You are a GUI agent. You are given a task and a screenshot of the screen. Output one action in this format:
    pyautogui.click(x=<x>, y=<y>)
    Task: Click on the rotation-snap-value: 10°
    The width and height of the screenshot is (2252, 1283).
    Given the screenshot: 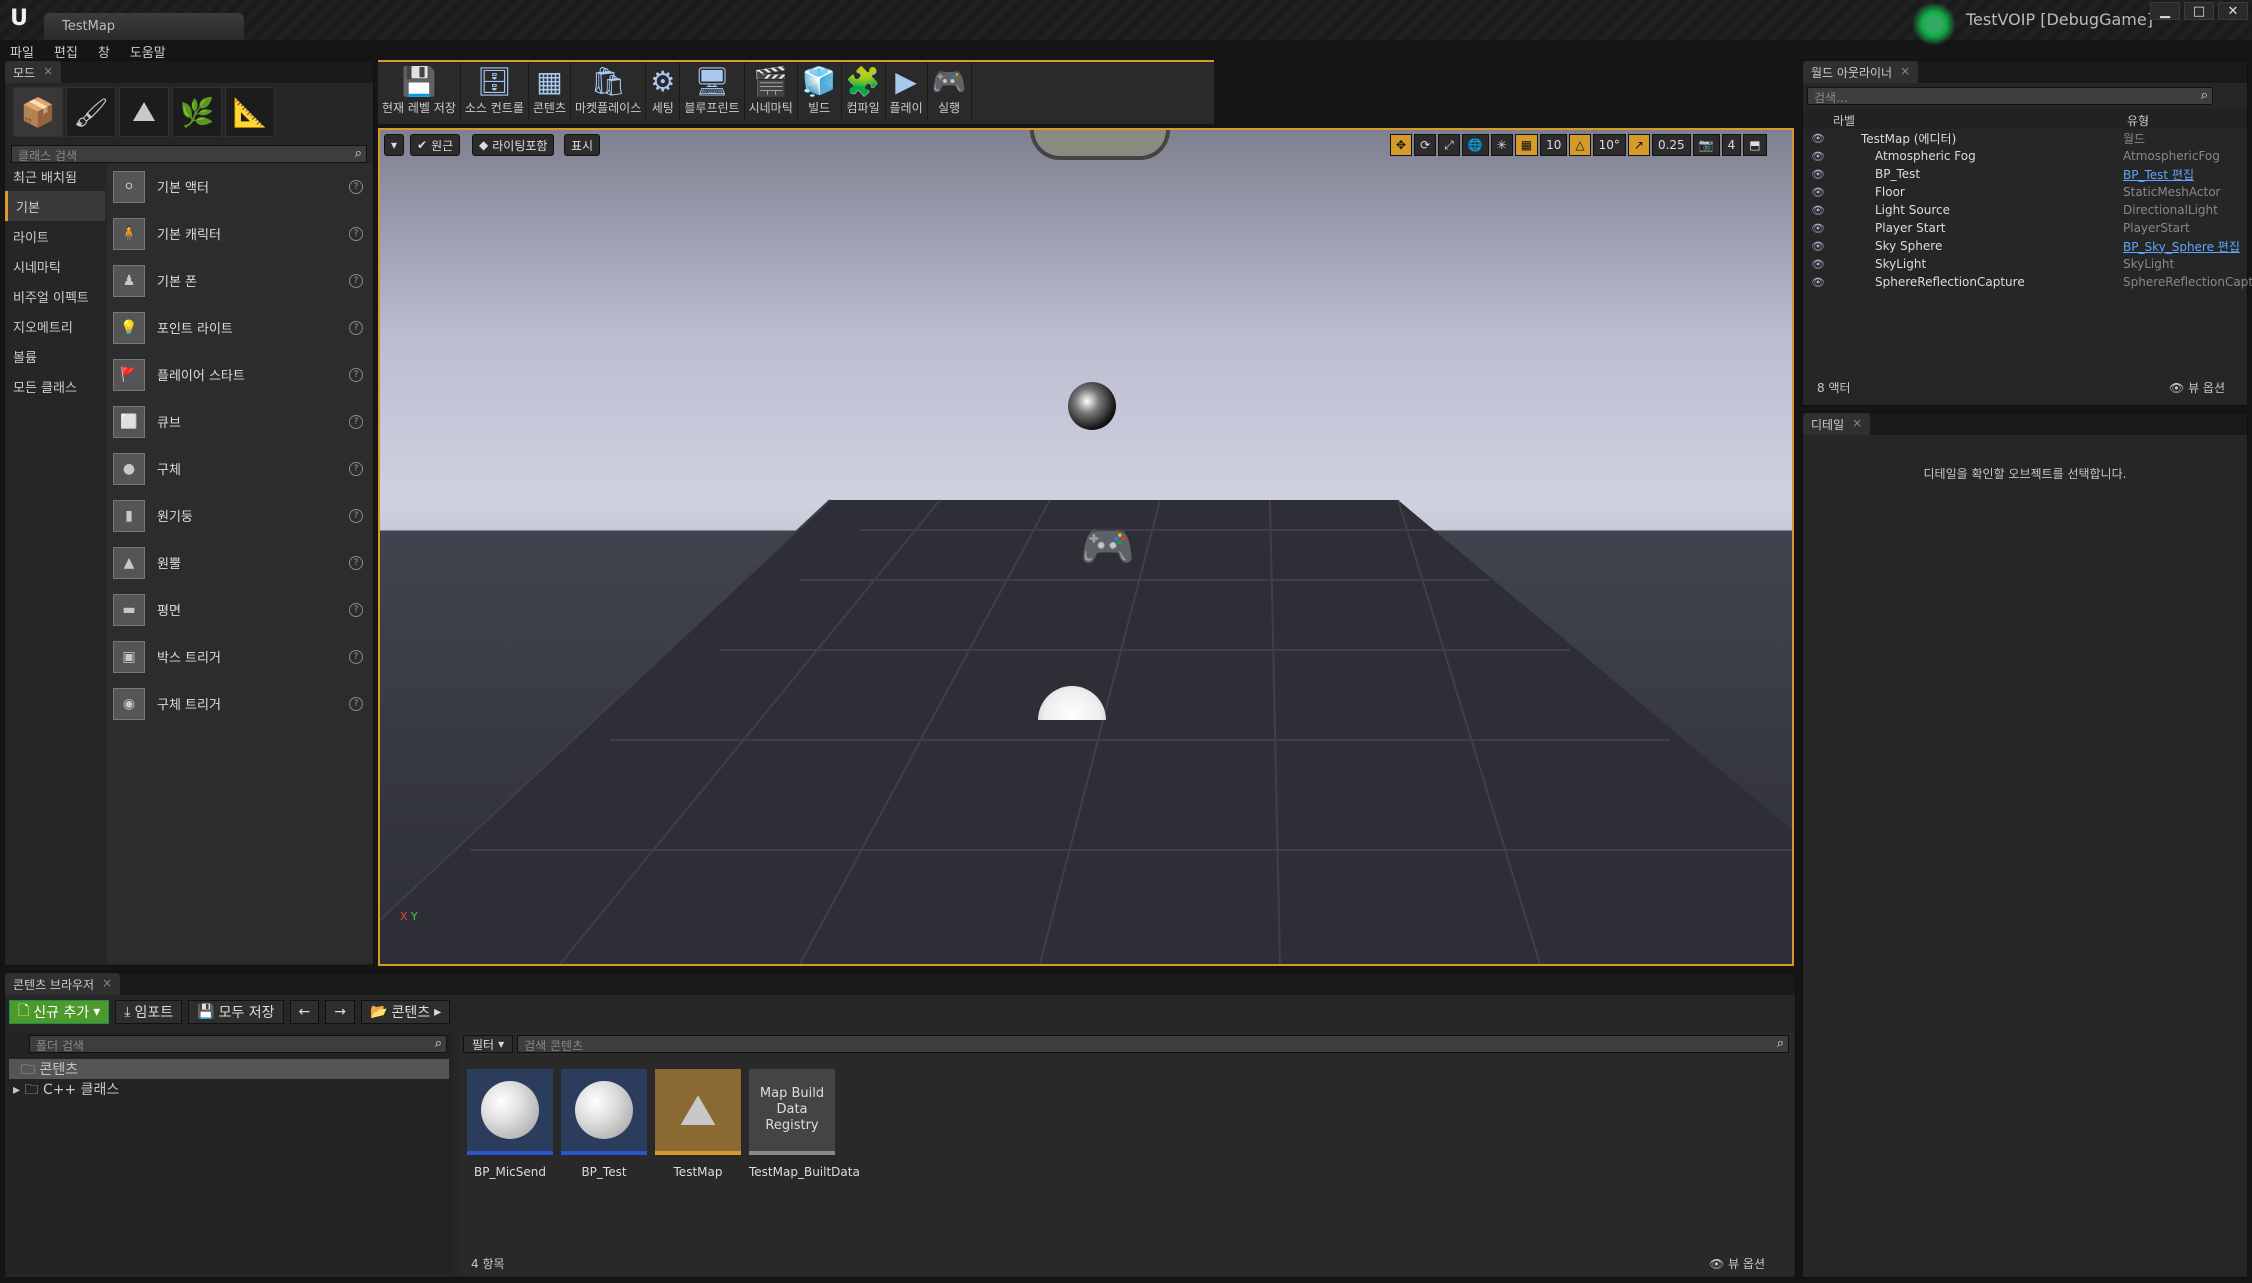 What is the action you would take?
    pyautogui.click(x=1609, y=145)
    